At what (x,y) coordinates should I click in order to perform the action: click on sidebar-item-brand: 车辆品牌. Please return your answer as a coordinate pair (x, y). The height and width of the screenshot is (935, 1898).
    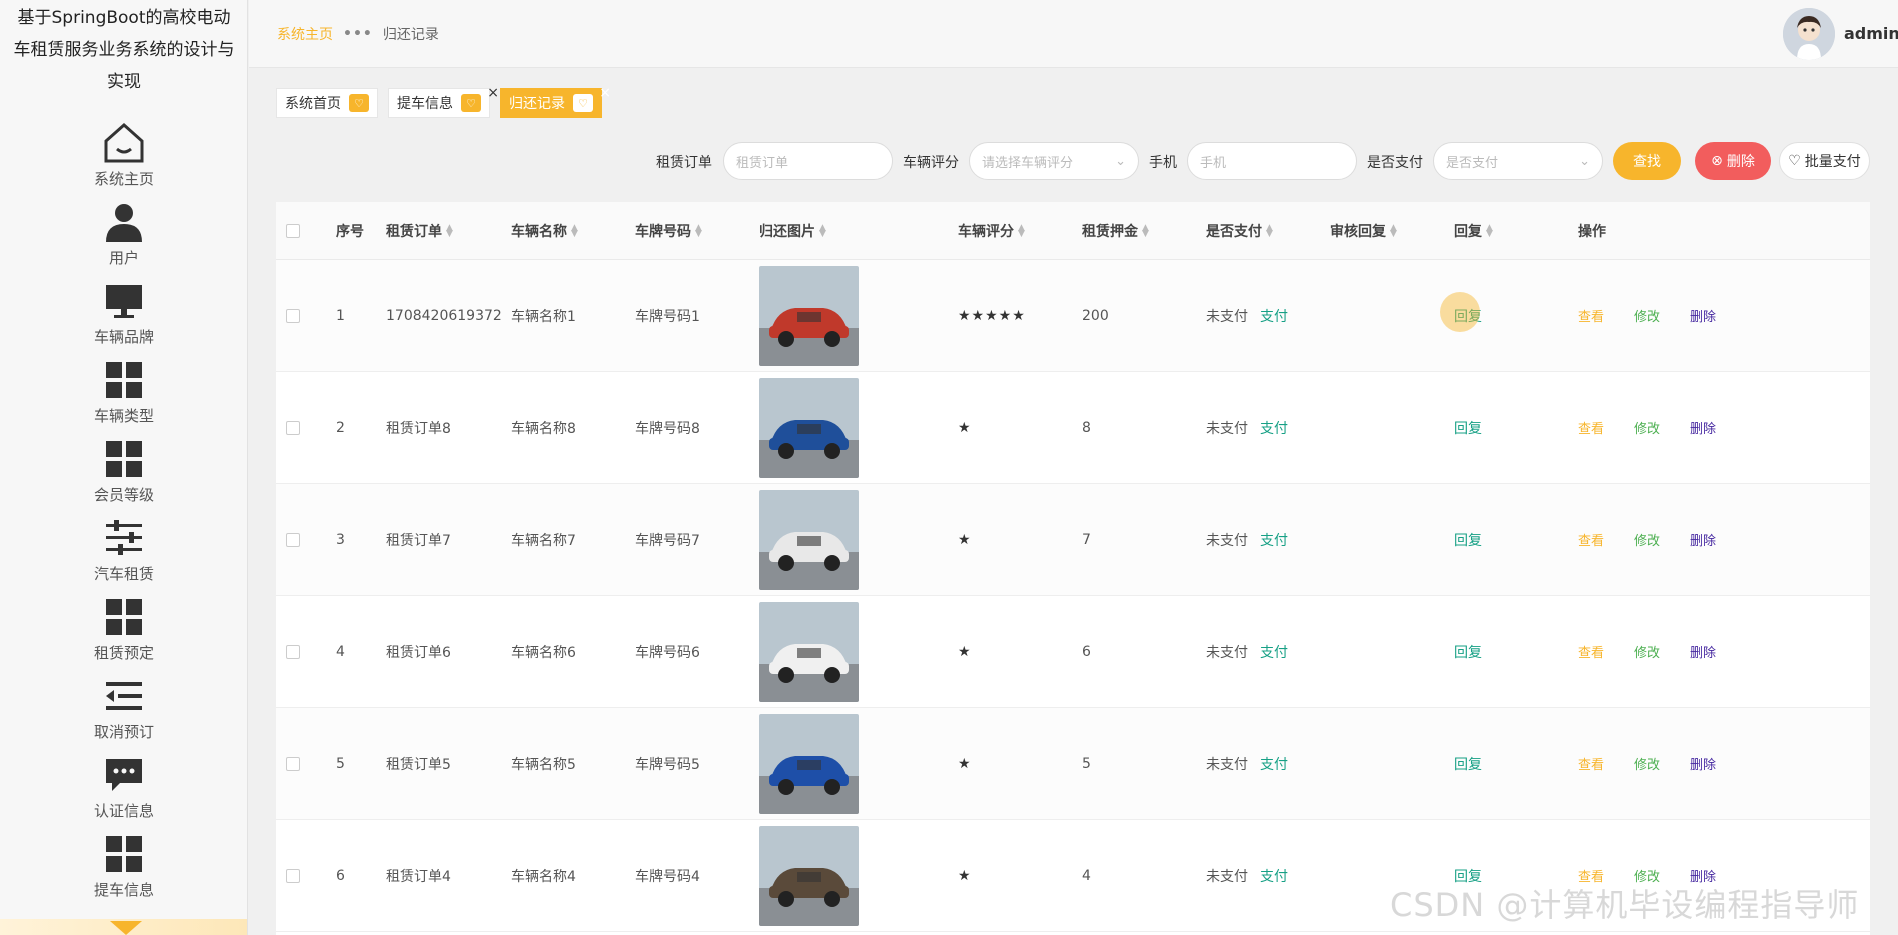
    Looking at the image, I should click on (123, 317).